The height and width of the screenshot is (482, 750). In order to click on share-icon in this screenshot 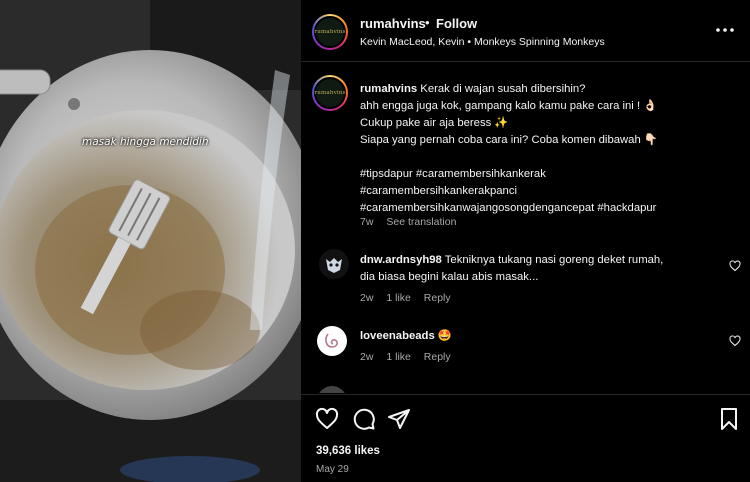, I will do `click(399, 419)`.